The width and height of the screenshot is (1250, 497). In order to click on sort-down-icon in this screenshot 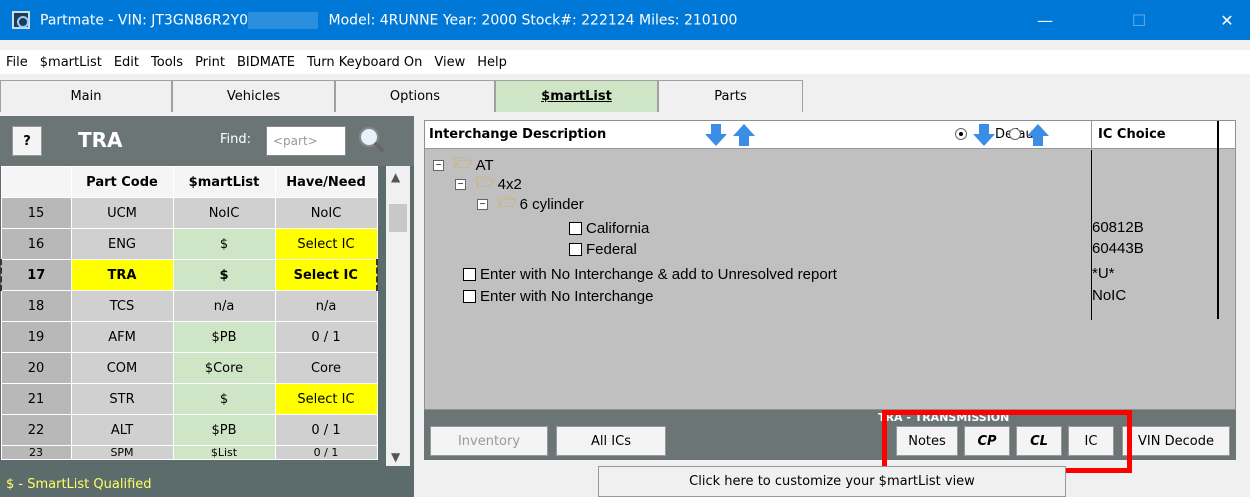, I will do `click(716, 135)`.